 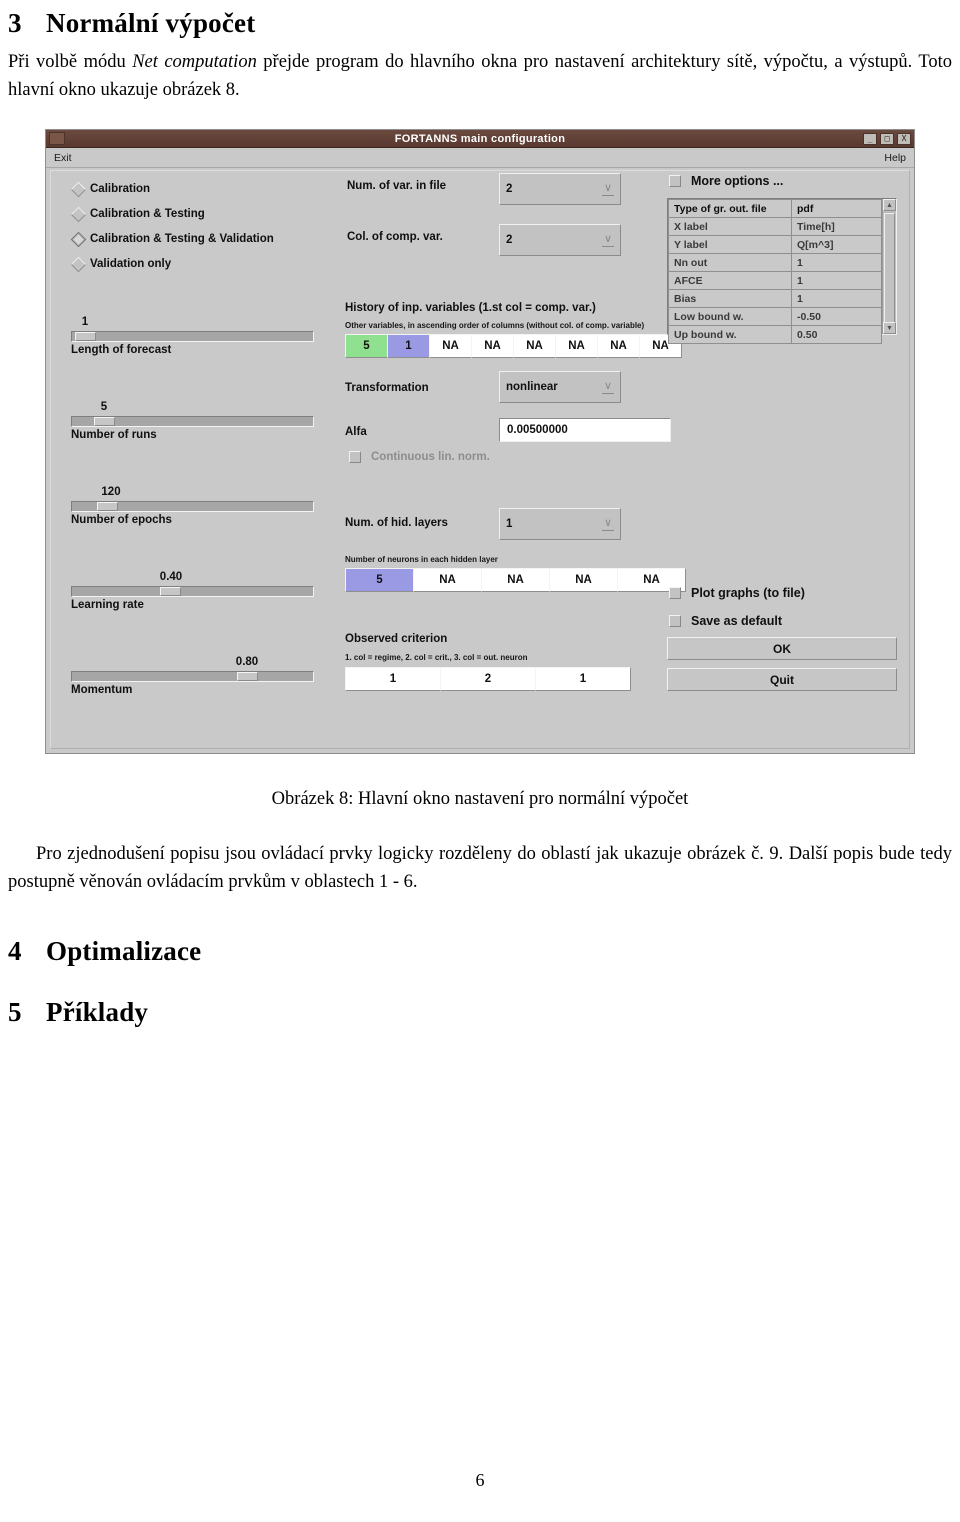 I want to click on criterion-cell-row: 1 2 1, so click(x=488, y=679).